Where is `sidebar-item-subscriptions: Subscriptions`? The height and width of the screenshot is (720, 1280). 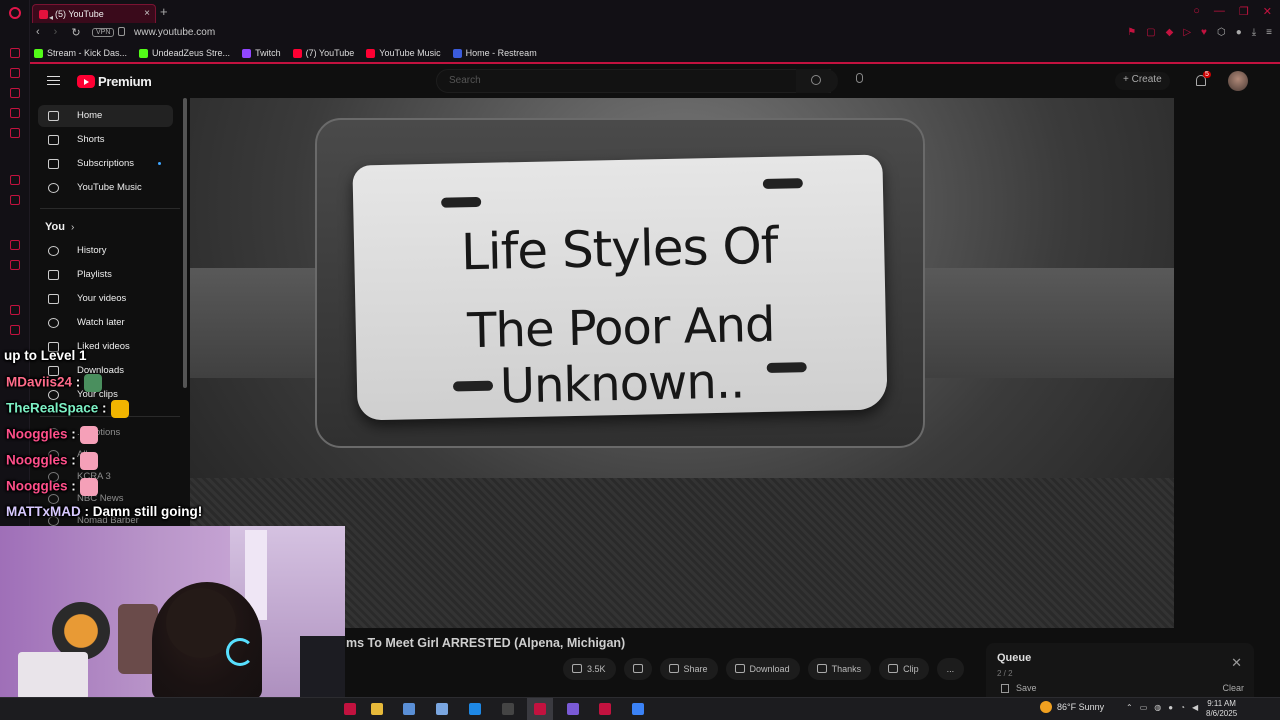
sidebar-item-subscriptions: Subscriptions is located at coordinates (105, 164).